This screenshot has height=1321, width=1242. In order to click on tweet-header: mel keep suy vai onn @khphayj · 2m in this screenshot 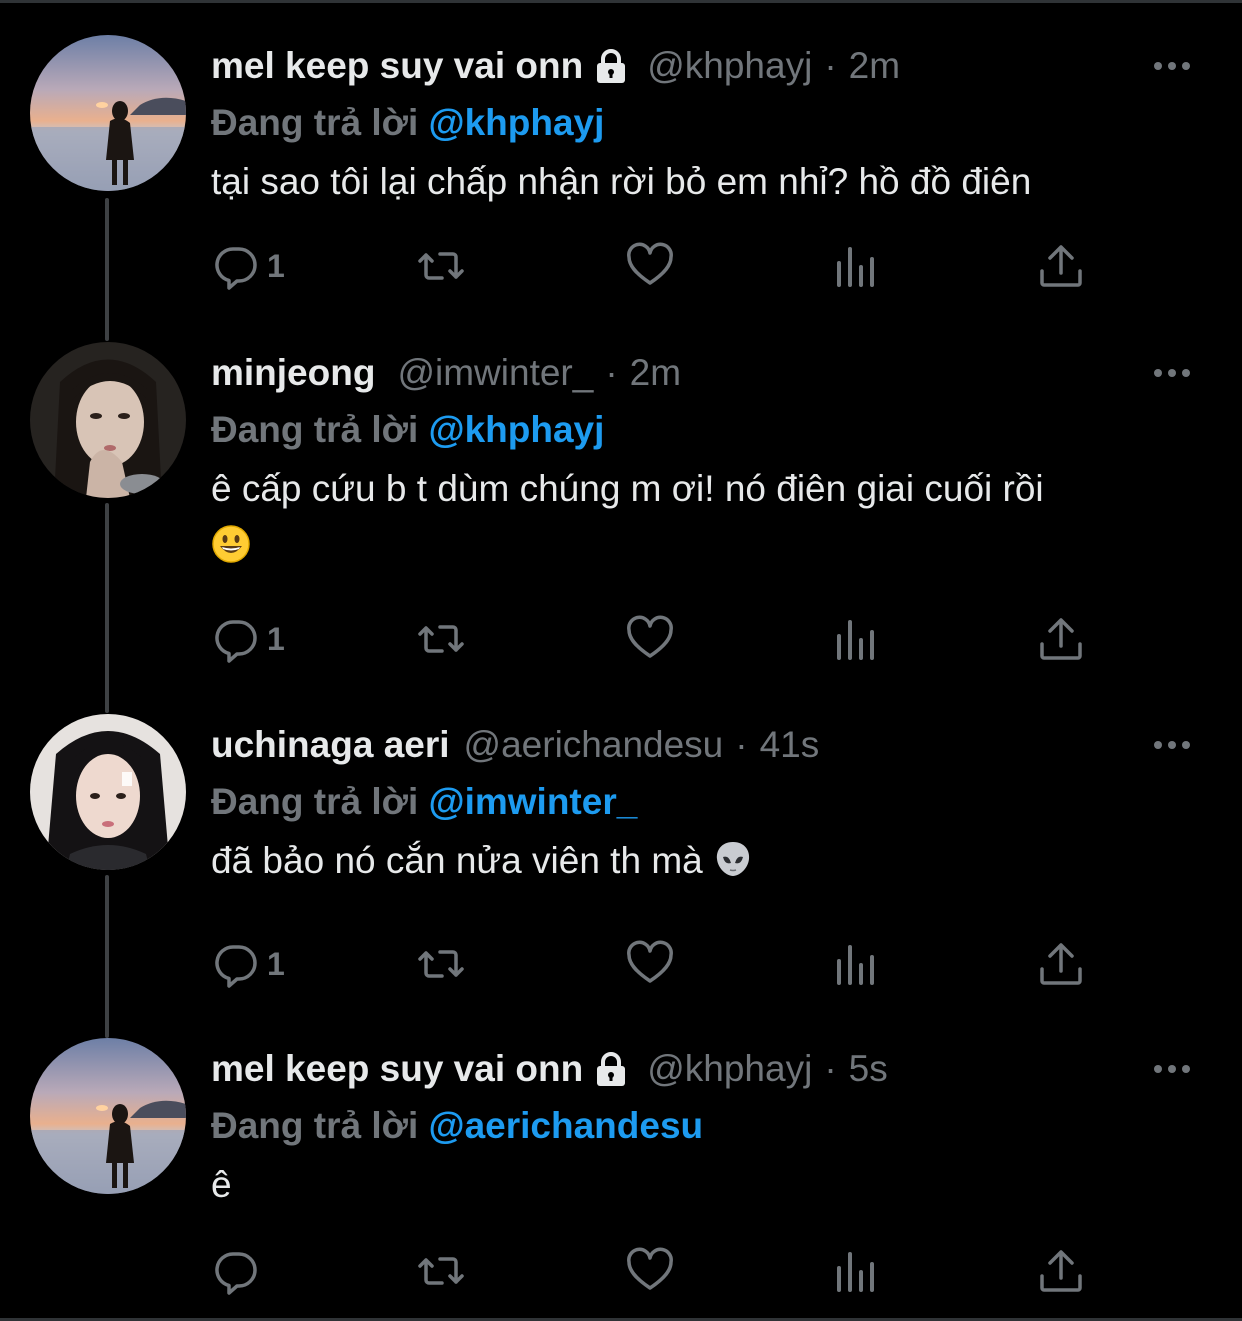, I will do `click(706, 66)`.